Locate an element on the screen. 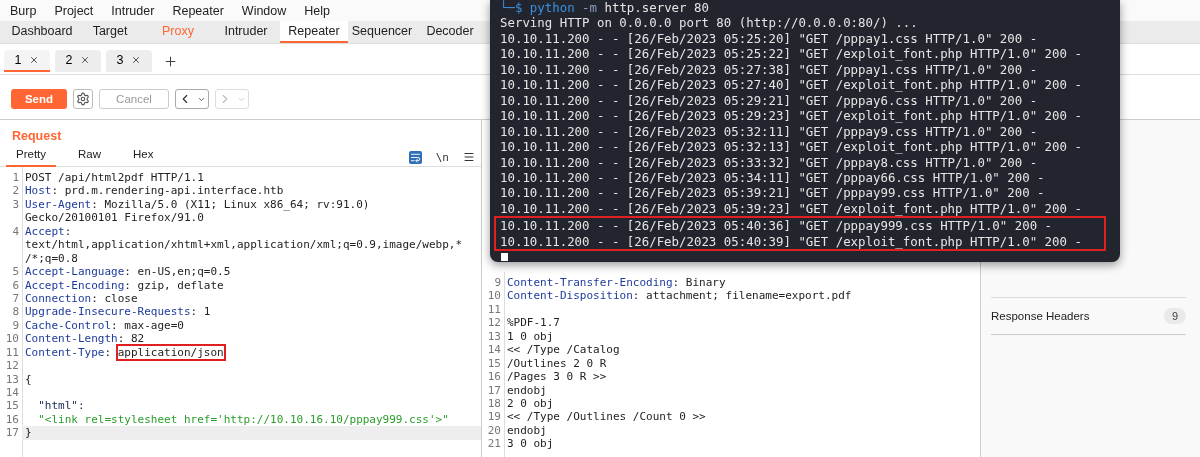 The height and width of the screenshot is (457, 1200). code-line: User-Agent: Mozilla/5.0 (X11; Linux x86_64; rv:91.0) is located at coordinates (197, 204).